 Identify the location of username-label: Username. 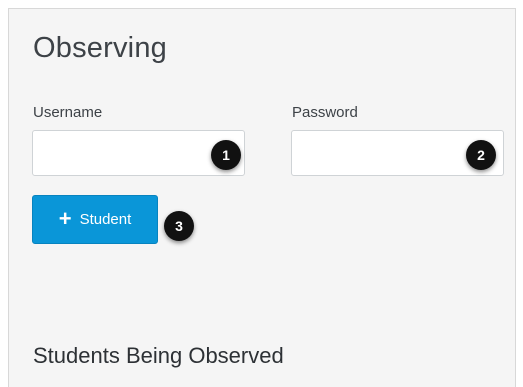
(68, 112).